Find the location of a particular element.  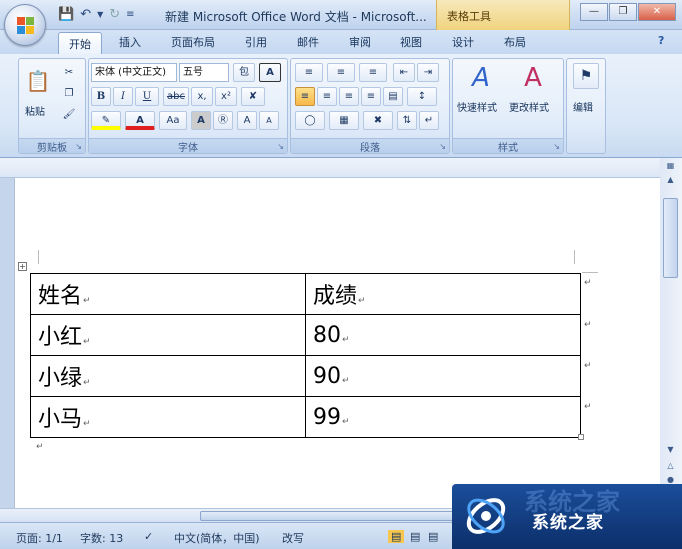

font-dialog-launcher-icon: ↘ is located at coordinates (280, 146).